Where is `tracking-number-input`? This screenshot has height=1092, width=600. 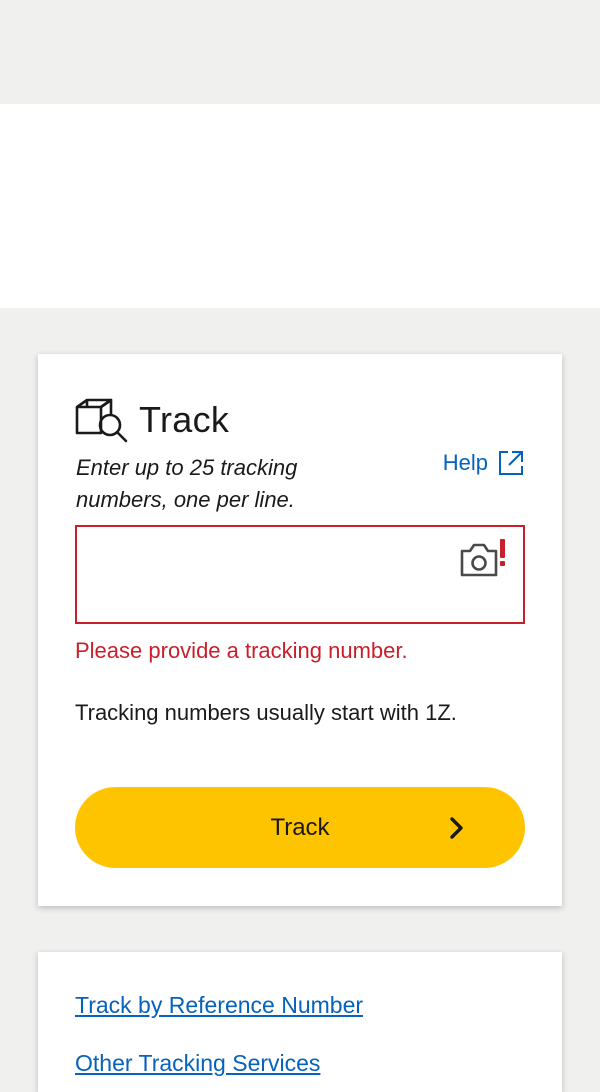
tracking-number-input is located at coordinates (300, 574).